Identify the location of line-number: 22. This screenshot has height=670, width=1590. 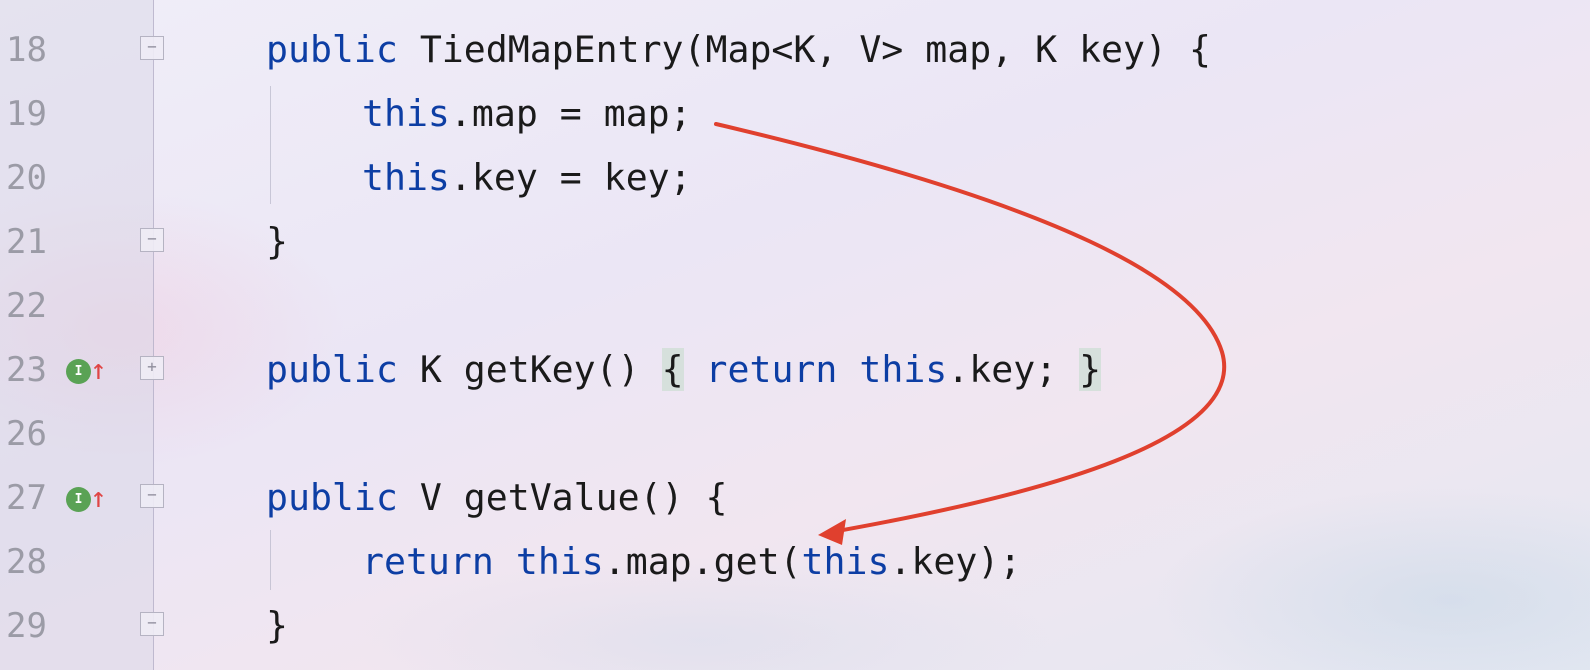
(26, 306).